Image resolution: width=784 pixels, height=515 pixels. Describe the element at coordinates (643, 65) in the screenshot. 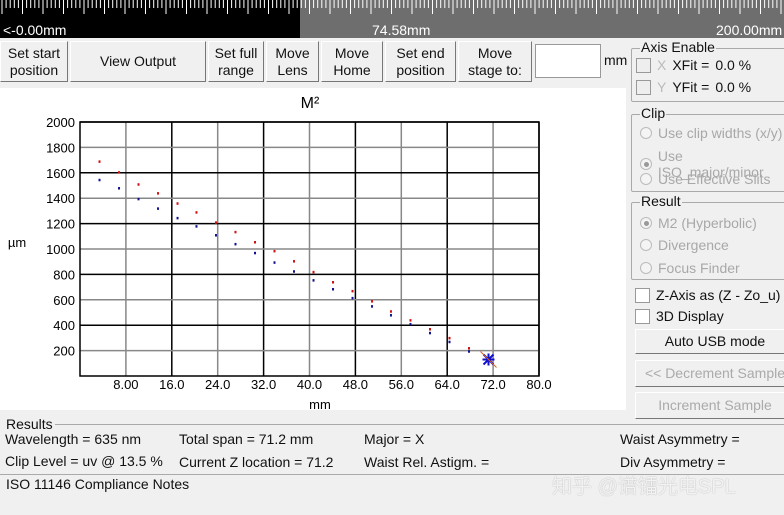

I see `x-axis-checkbox` at that location.